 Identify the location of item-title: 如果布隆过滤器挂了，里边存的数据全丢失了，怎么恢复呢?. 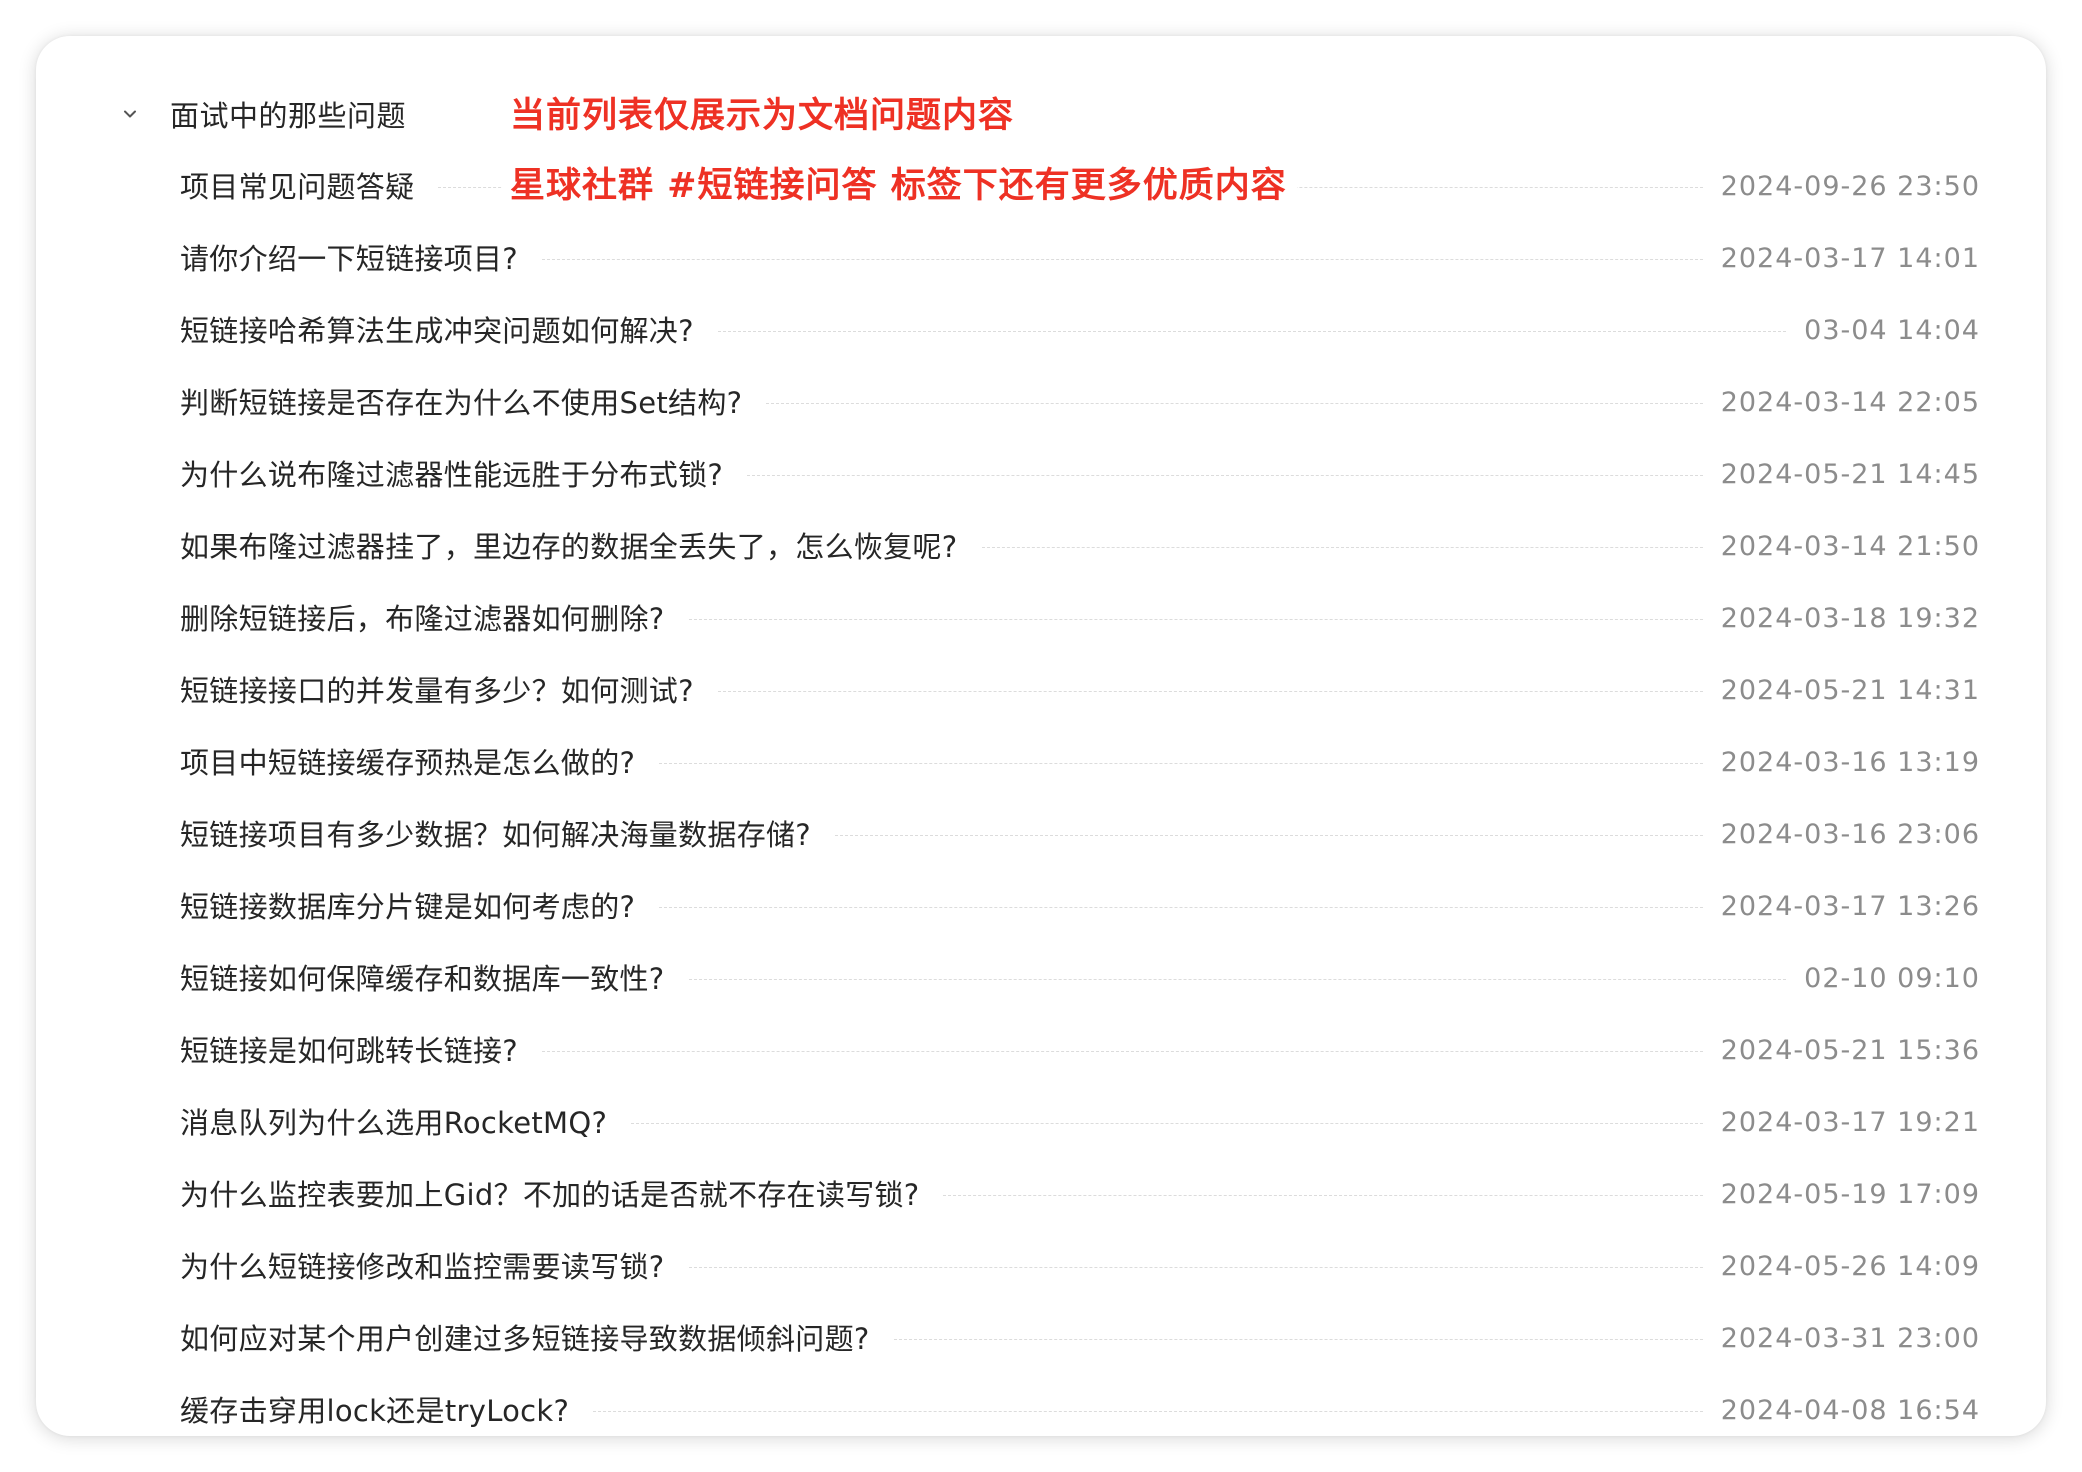
(581, 547).